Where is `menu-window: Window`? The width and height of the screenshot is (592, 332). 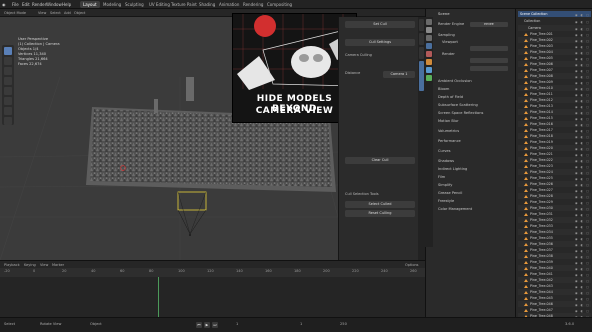 menu-window: Window is located at coordinates (54, 4).